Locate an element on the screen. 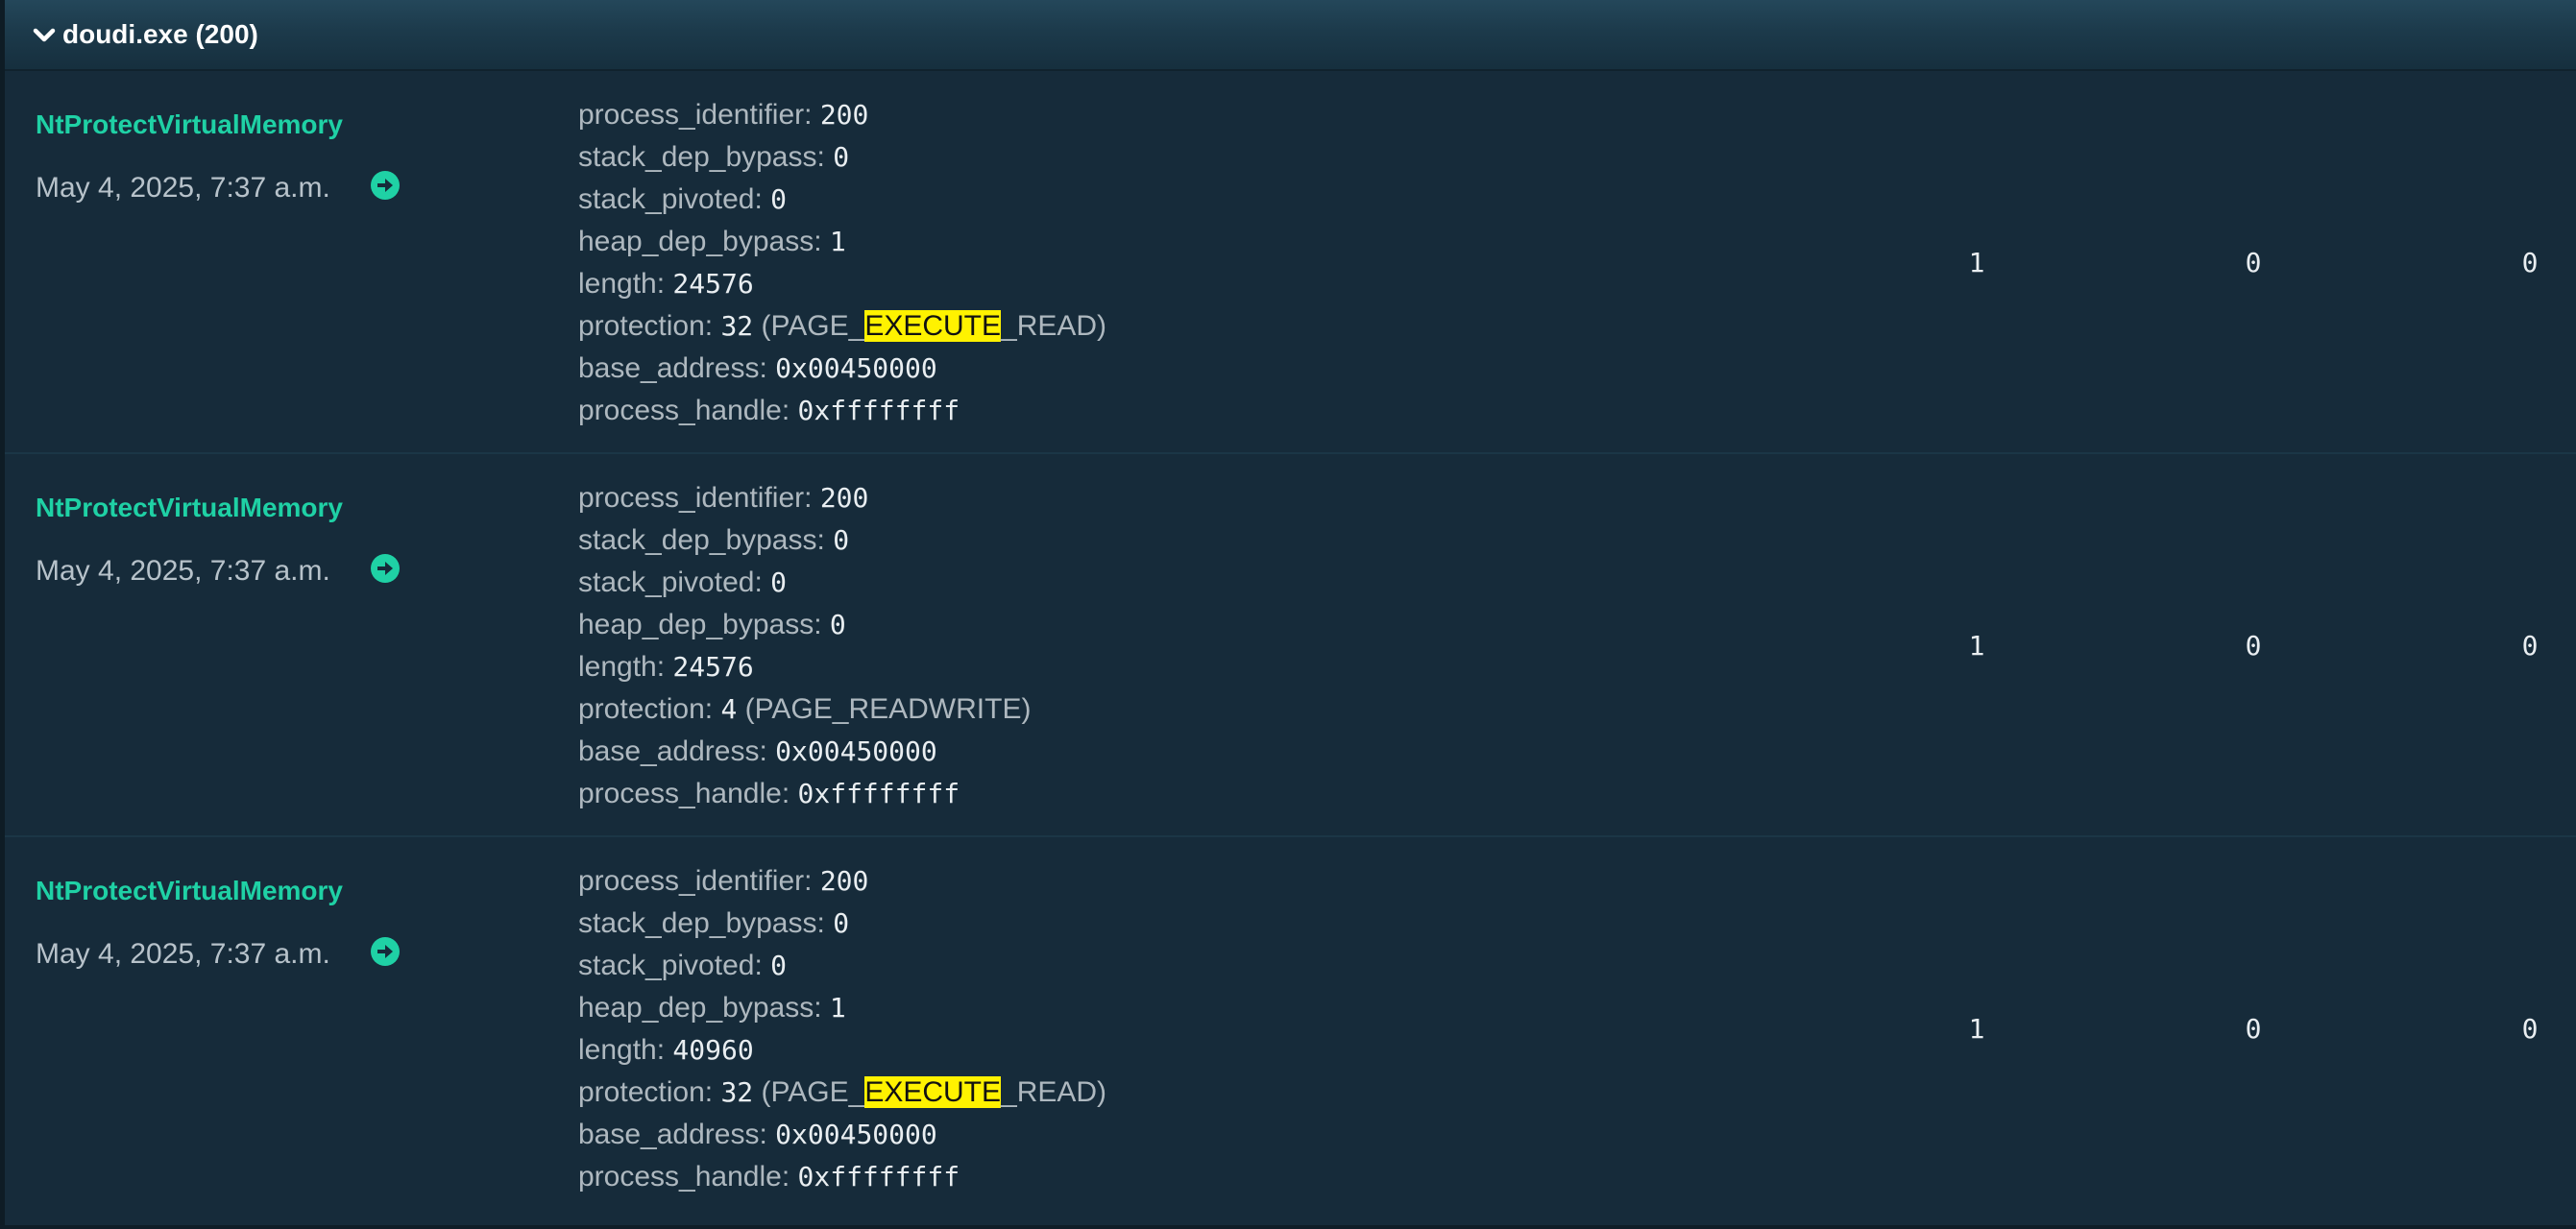 This screenshot has height=1229, width=2576. protection-flags: (PAGE_READWRITE) is located at coordinates (888, 709).